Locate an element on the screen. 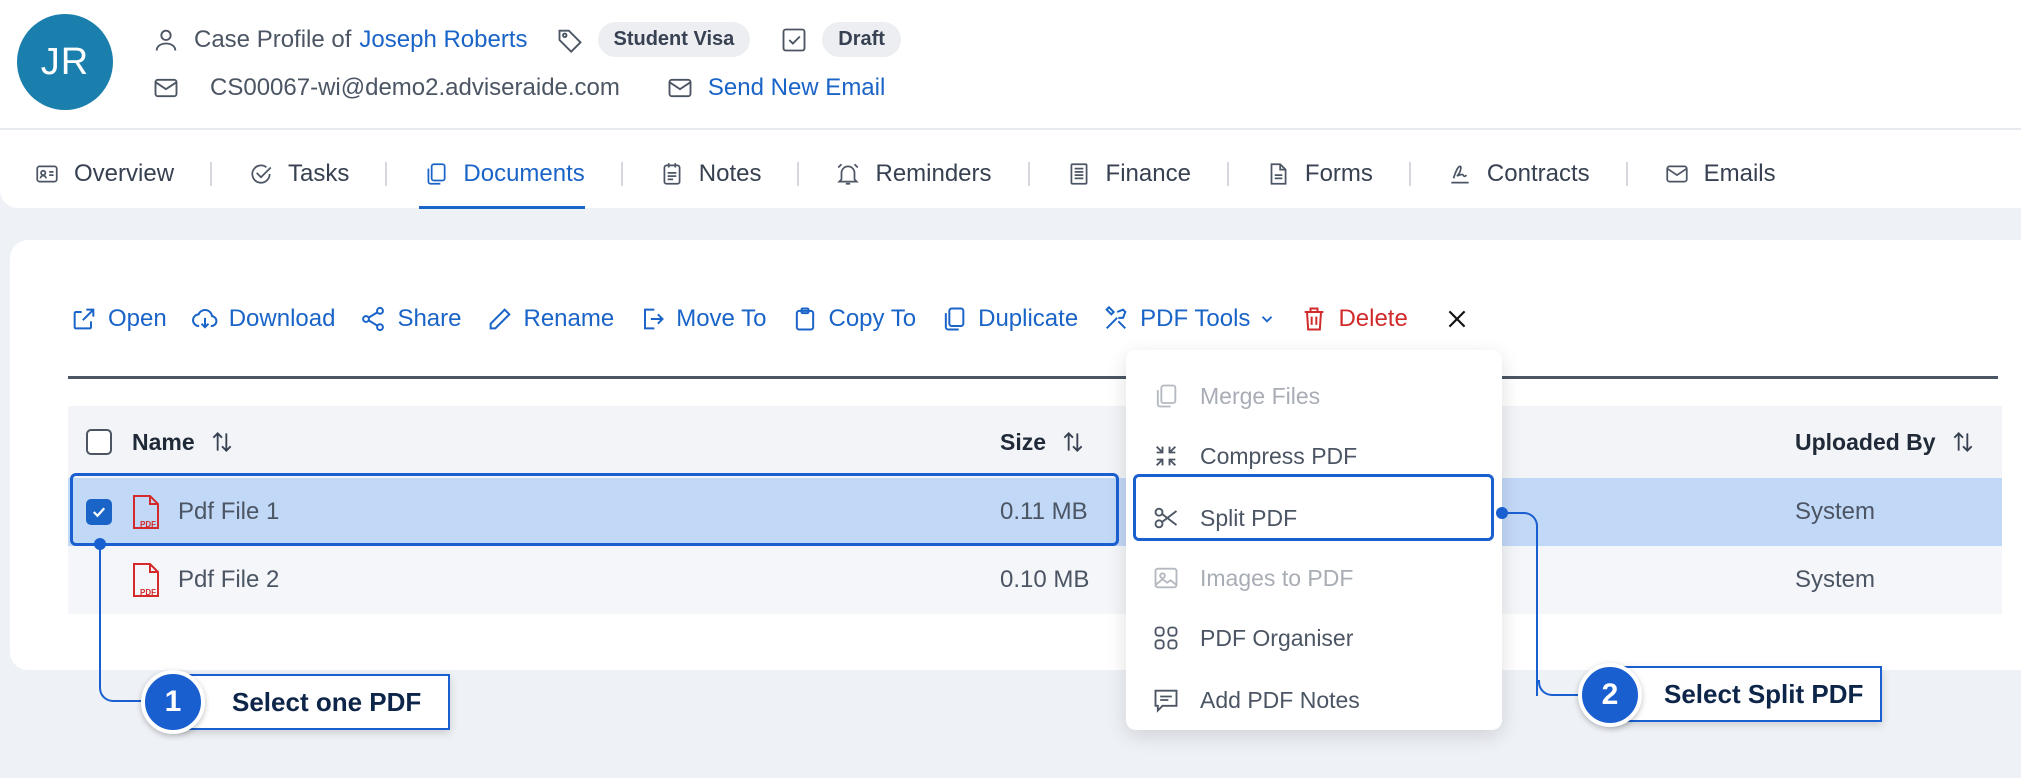 This screenshot has height=778, width=2021. callout-text: Select Split PDF is located at coordinates (1764, 693).